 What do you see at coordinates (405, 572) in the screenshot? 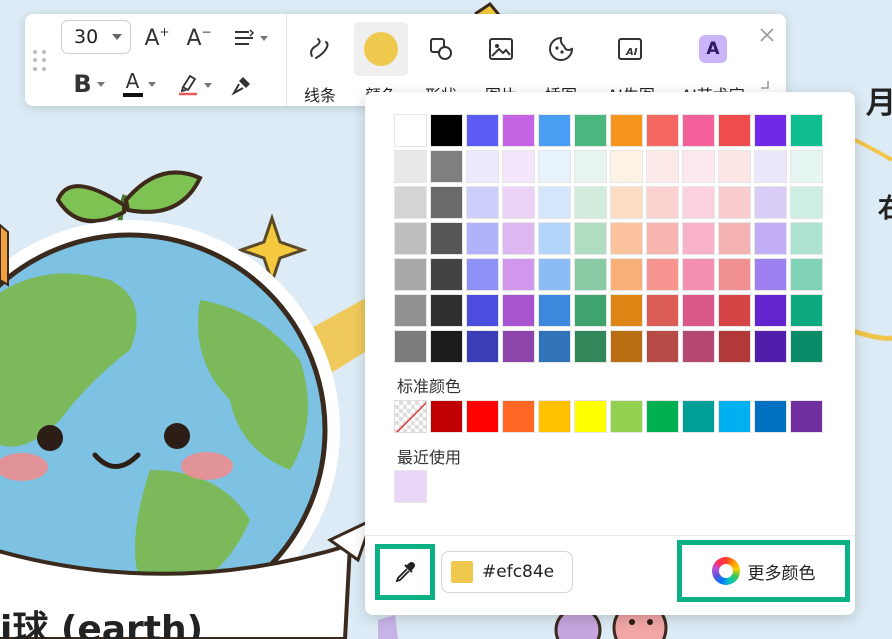
I see `eyedropper-button` at bounding box center [405, 572].